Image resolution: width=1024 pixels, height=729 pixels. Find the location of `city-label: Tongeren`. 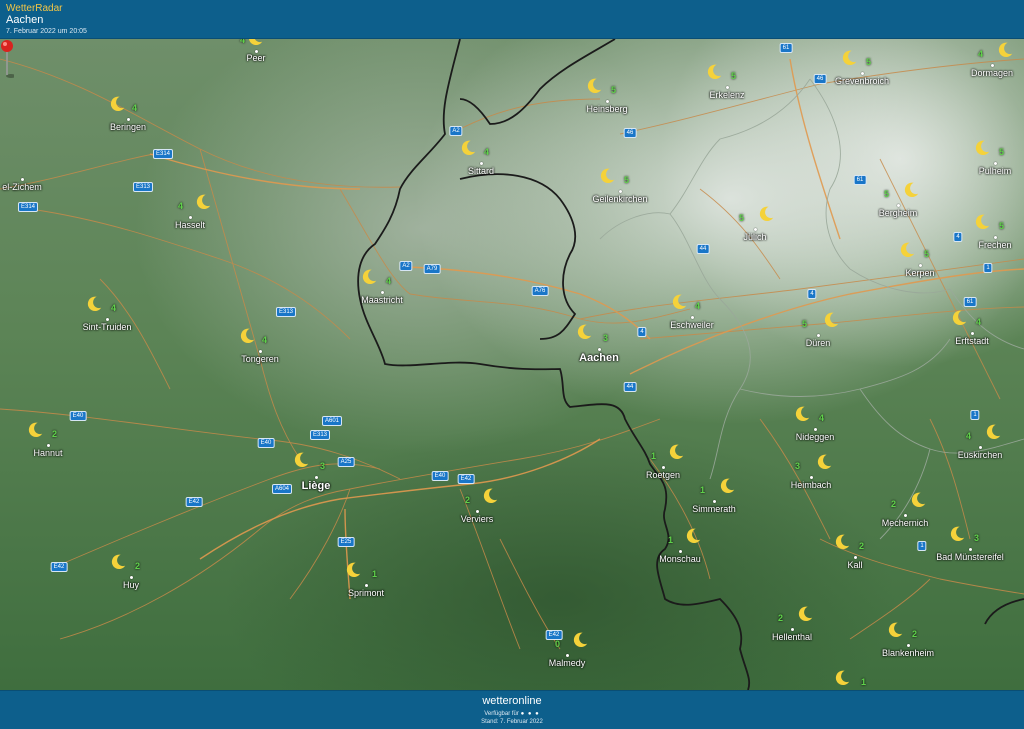

city-label: Tongeren is located at coordinates (260, 359).